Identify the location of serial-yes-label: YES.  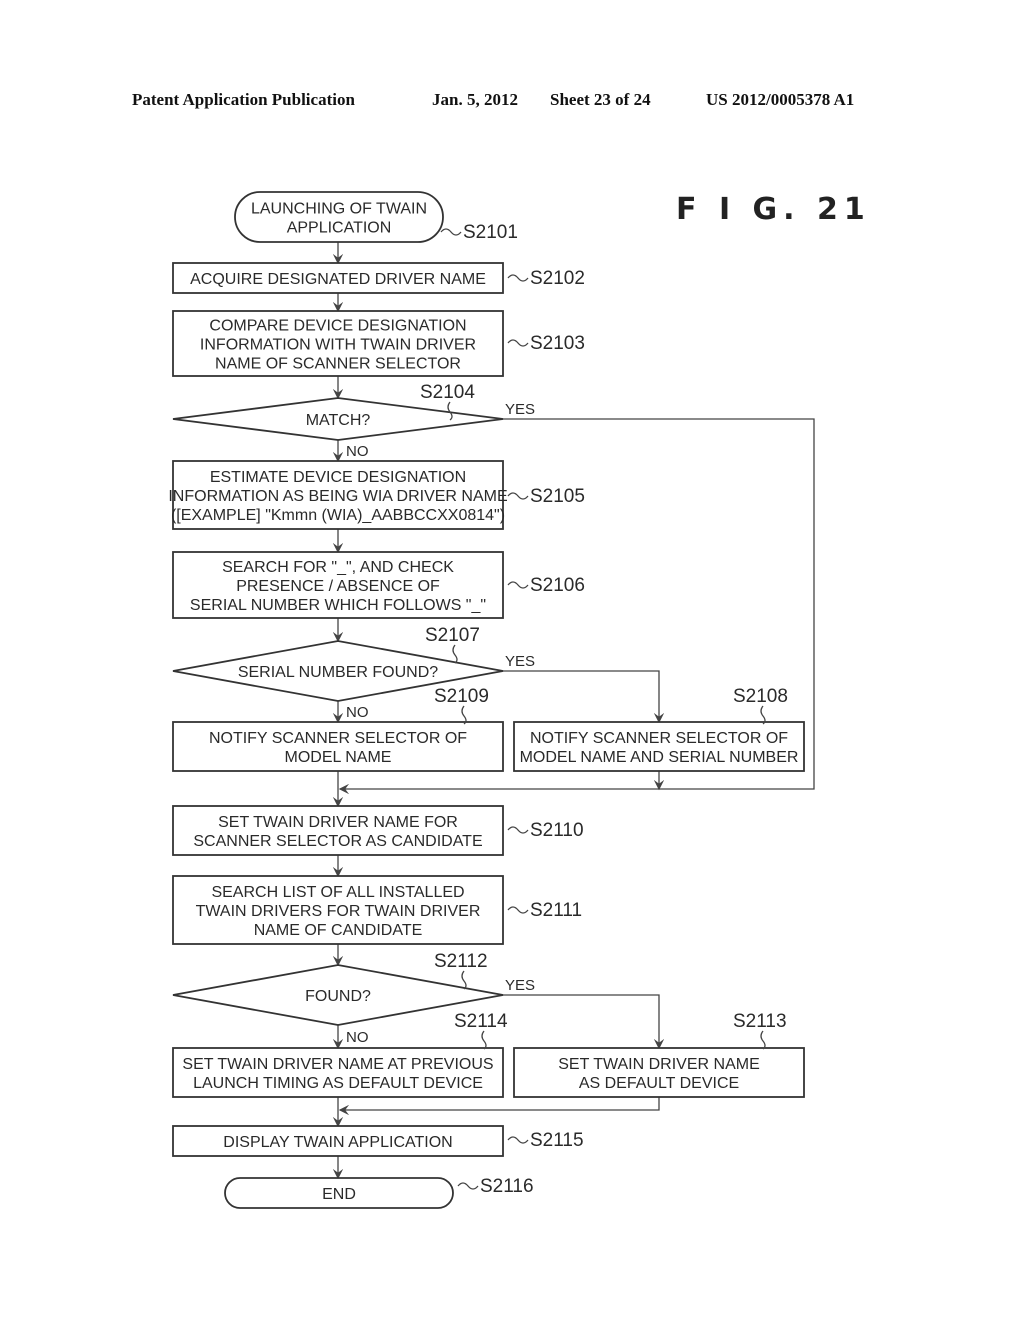
(520, 661).